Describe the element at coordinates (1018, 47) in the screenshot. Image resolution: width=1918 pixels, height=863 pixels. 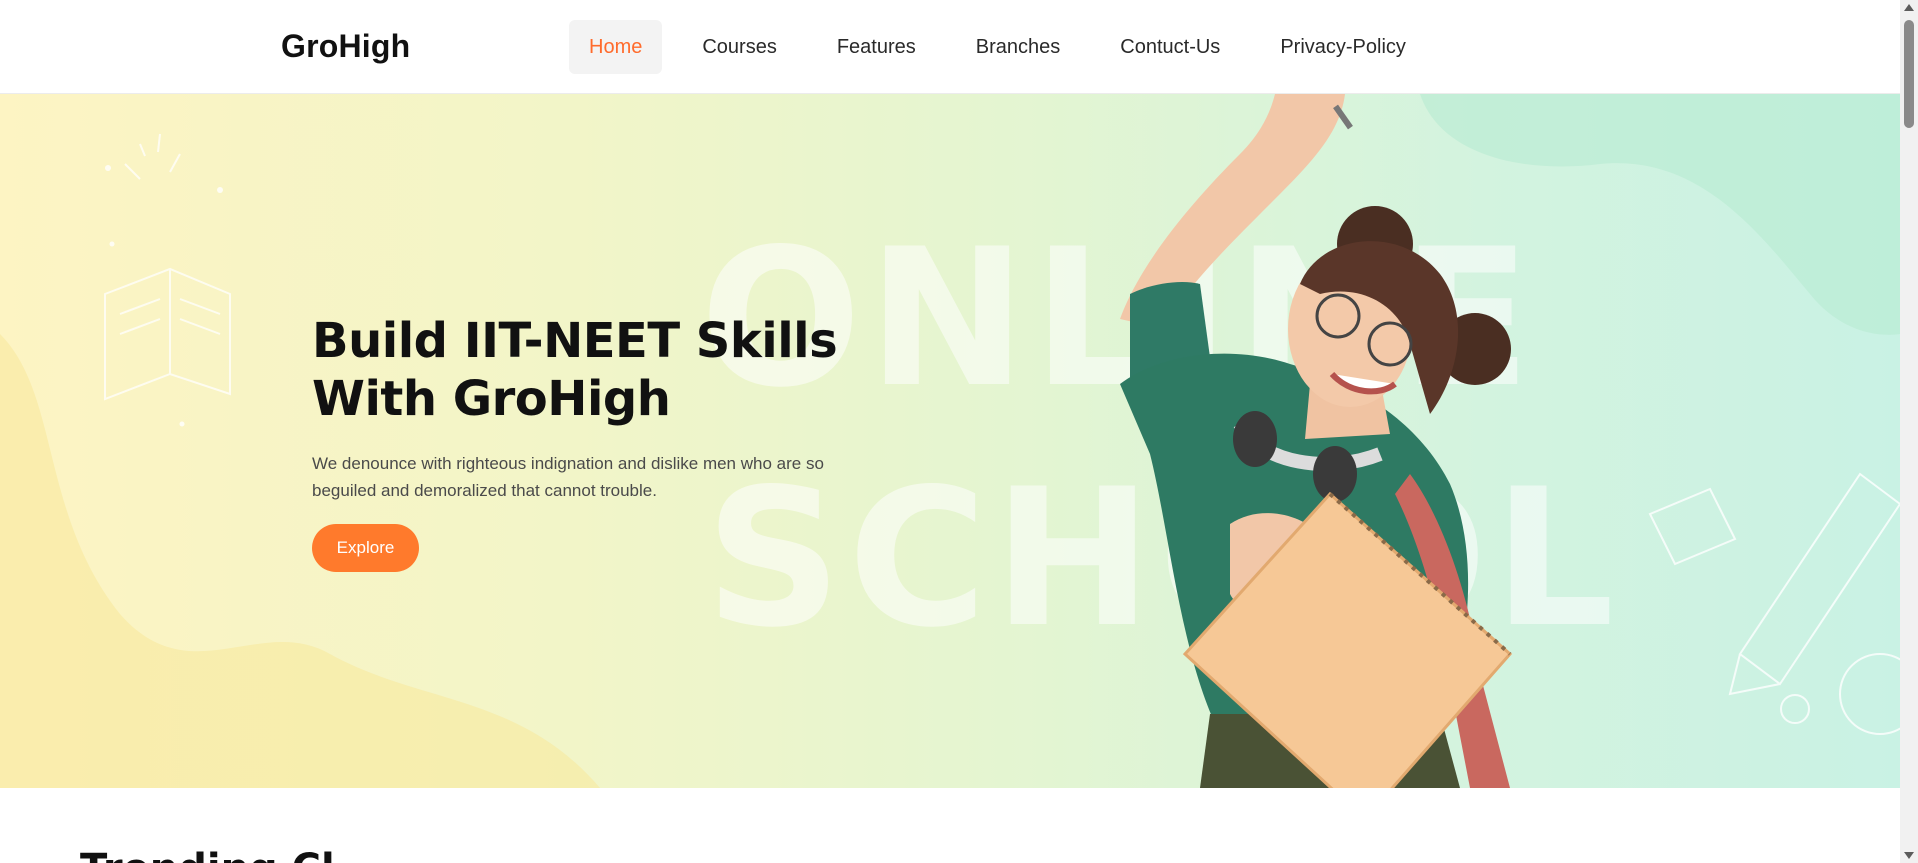
I see `nav-item-branches: Branches` at that location.